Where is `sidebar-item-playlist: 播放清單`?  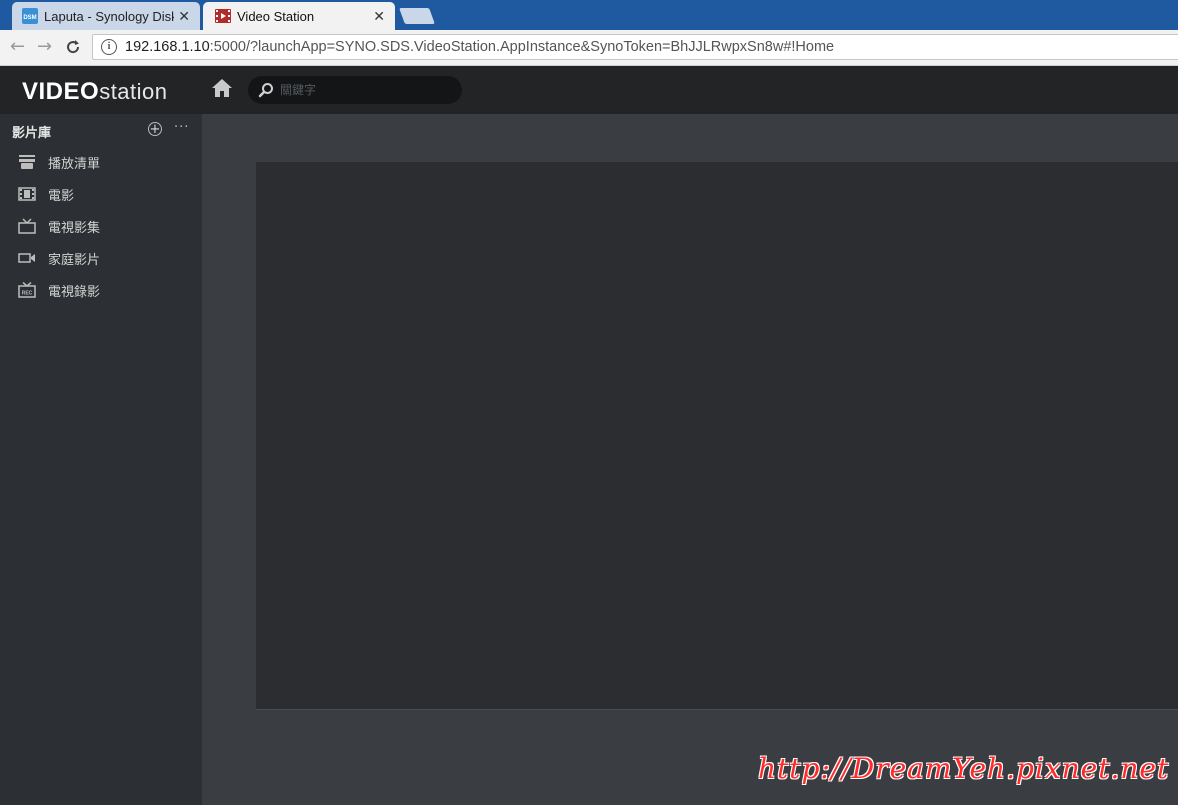 sidebar-item-playlist: 播放清單 is located at coordinates (101, 162).